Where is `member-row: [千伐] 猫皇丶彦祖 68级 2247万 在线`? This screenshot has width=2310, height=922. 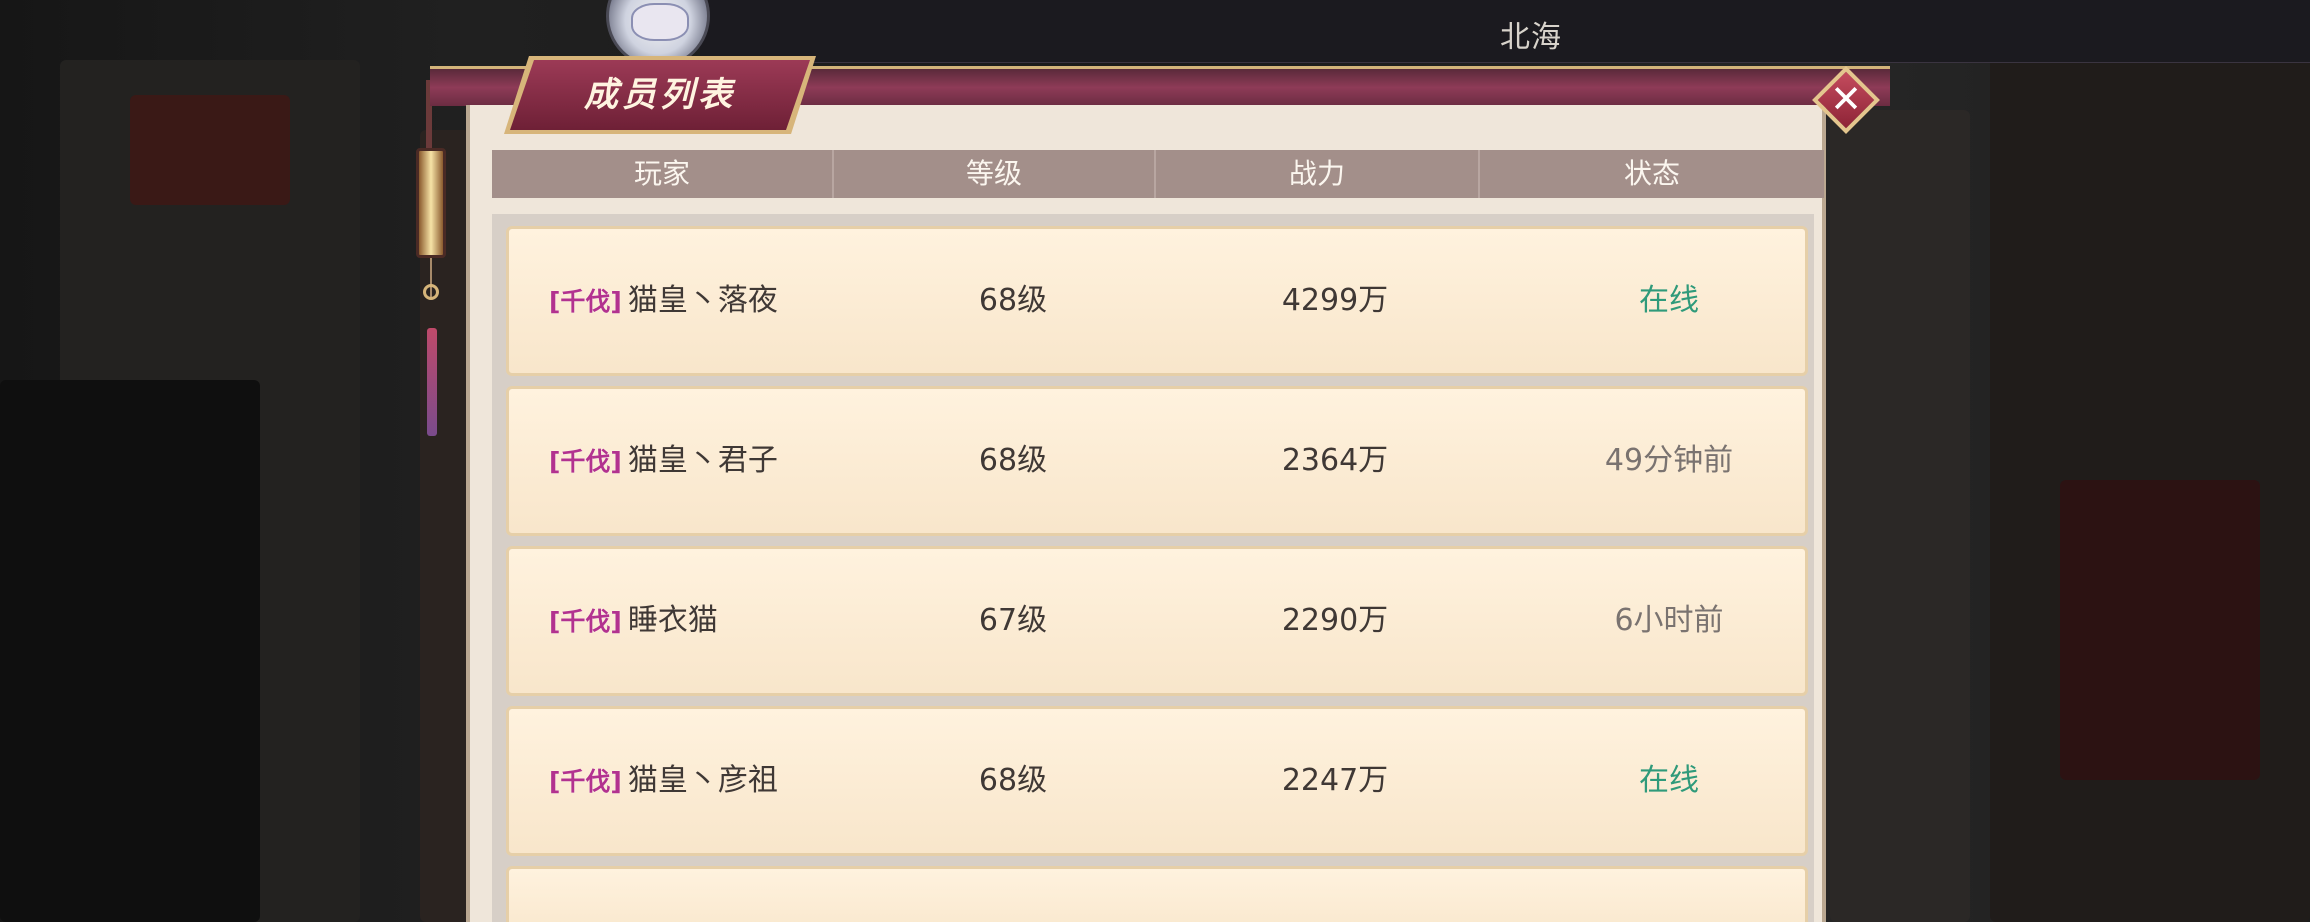
member-row: [千伐] 猫皇丶彦祖 68级 2247万 在线 is located at coordinates (1157, 781).